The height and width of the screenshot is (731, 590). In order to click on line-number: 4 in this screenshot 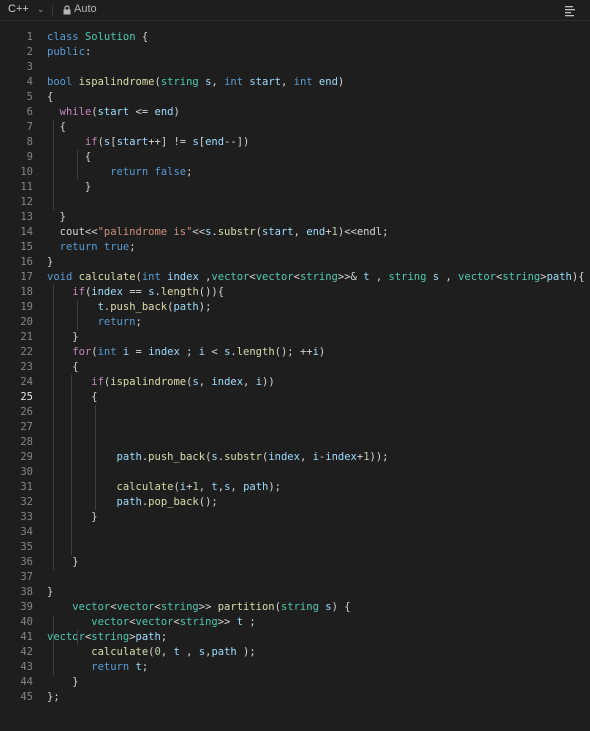, I will do `click(29, 82)`.